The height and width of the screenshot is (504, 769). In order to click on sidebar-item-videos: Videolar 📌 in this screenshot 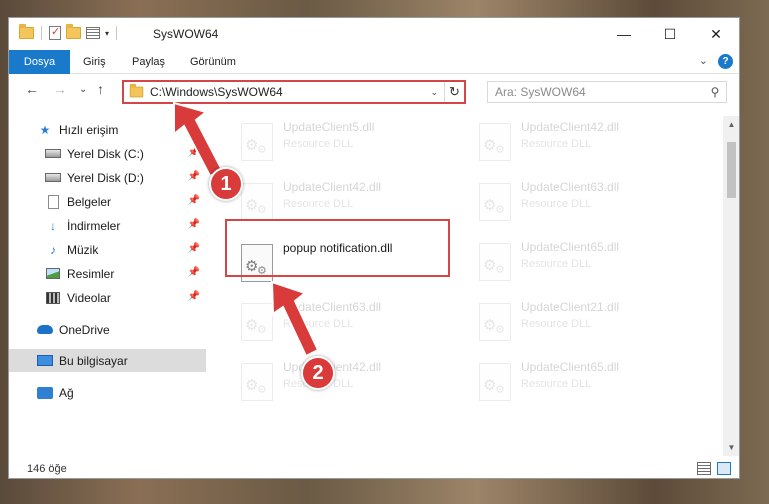, I will do `click(107, 297)`.